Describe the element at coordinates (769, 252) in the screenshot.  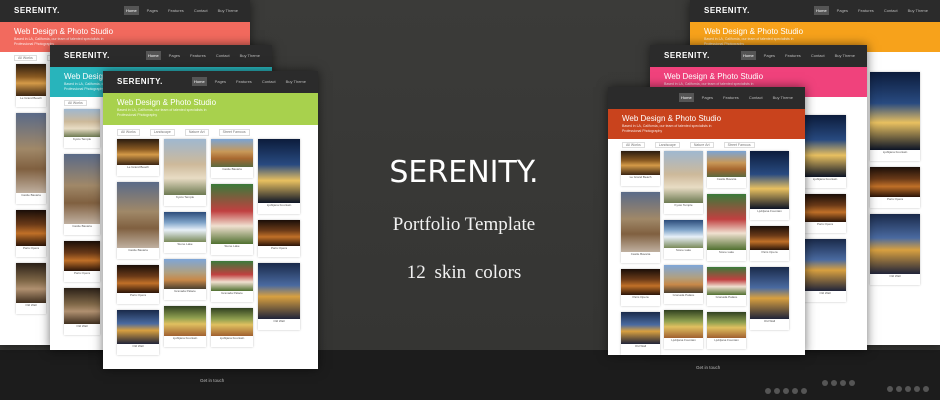
I see `thumb-caption: Paris Opera` at that location.